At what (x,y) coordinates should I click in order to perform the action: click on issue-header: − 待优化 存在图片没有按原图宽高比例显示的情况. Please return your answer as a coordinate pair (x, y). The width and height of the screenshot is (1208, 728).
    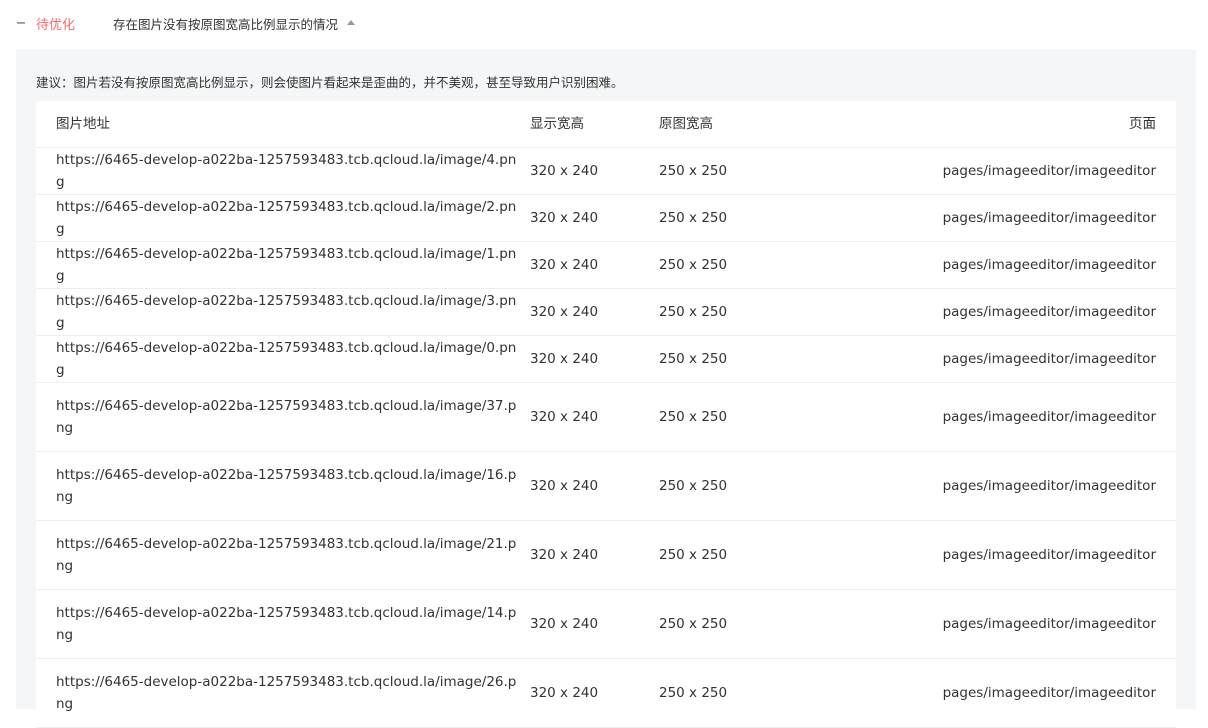
    Looking at the image, I should click on (604, 23).